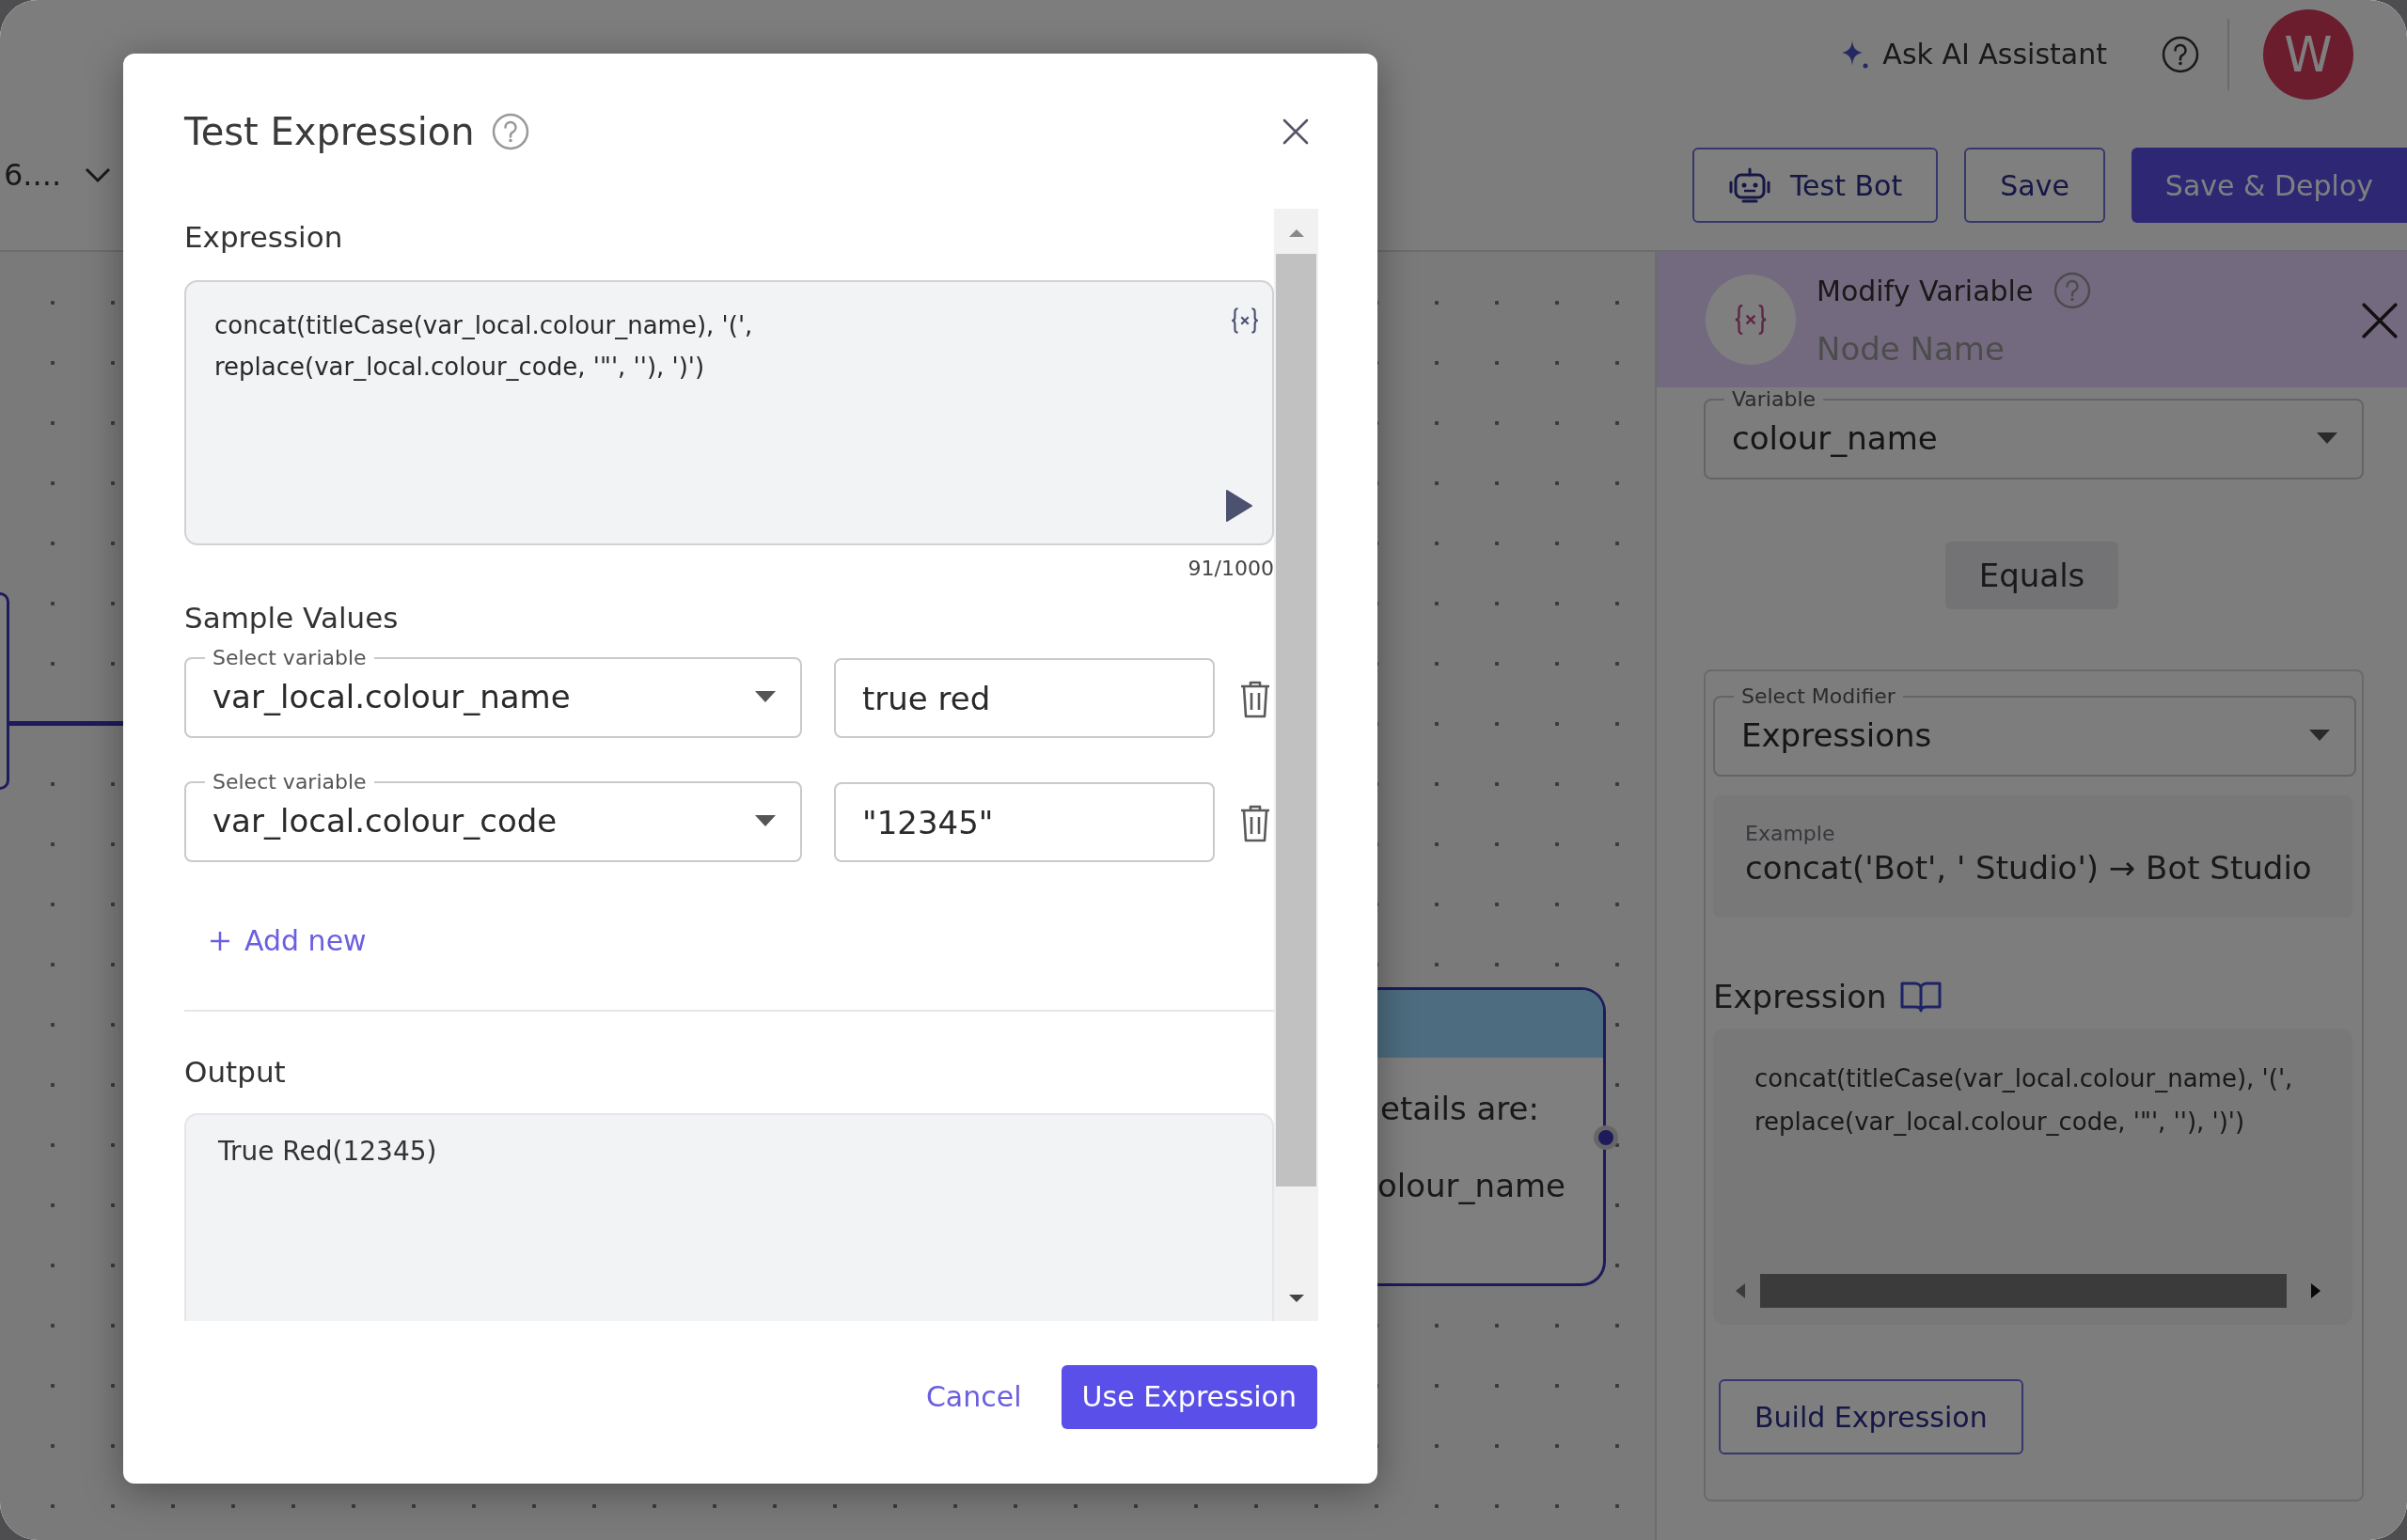 The image size is (2407, 1540). Describe the element at coordinates (973, 1396) in the screenshot. I see `cancel-button: Cancel` at that location.